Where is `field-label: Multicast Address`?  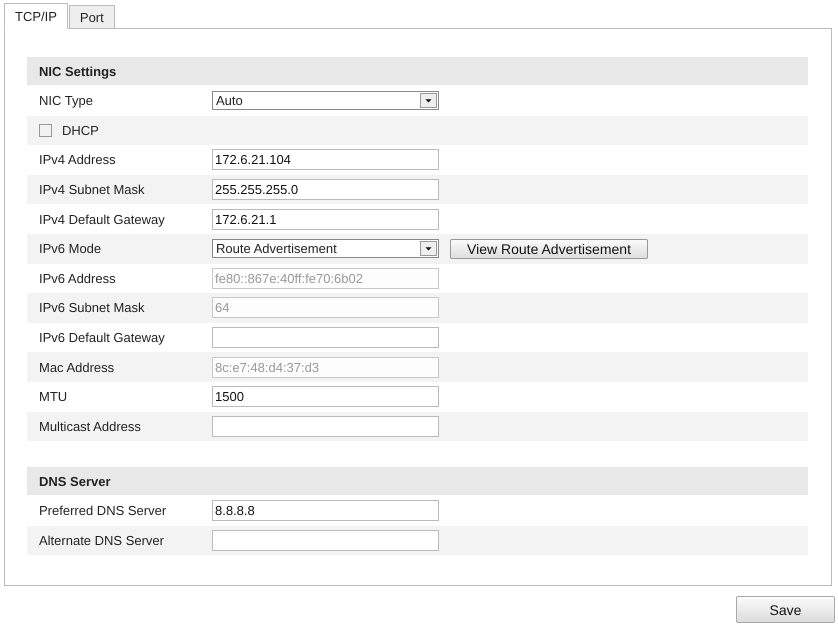 field-label: Multicast Address is located at coordinates (90, 426).